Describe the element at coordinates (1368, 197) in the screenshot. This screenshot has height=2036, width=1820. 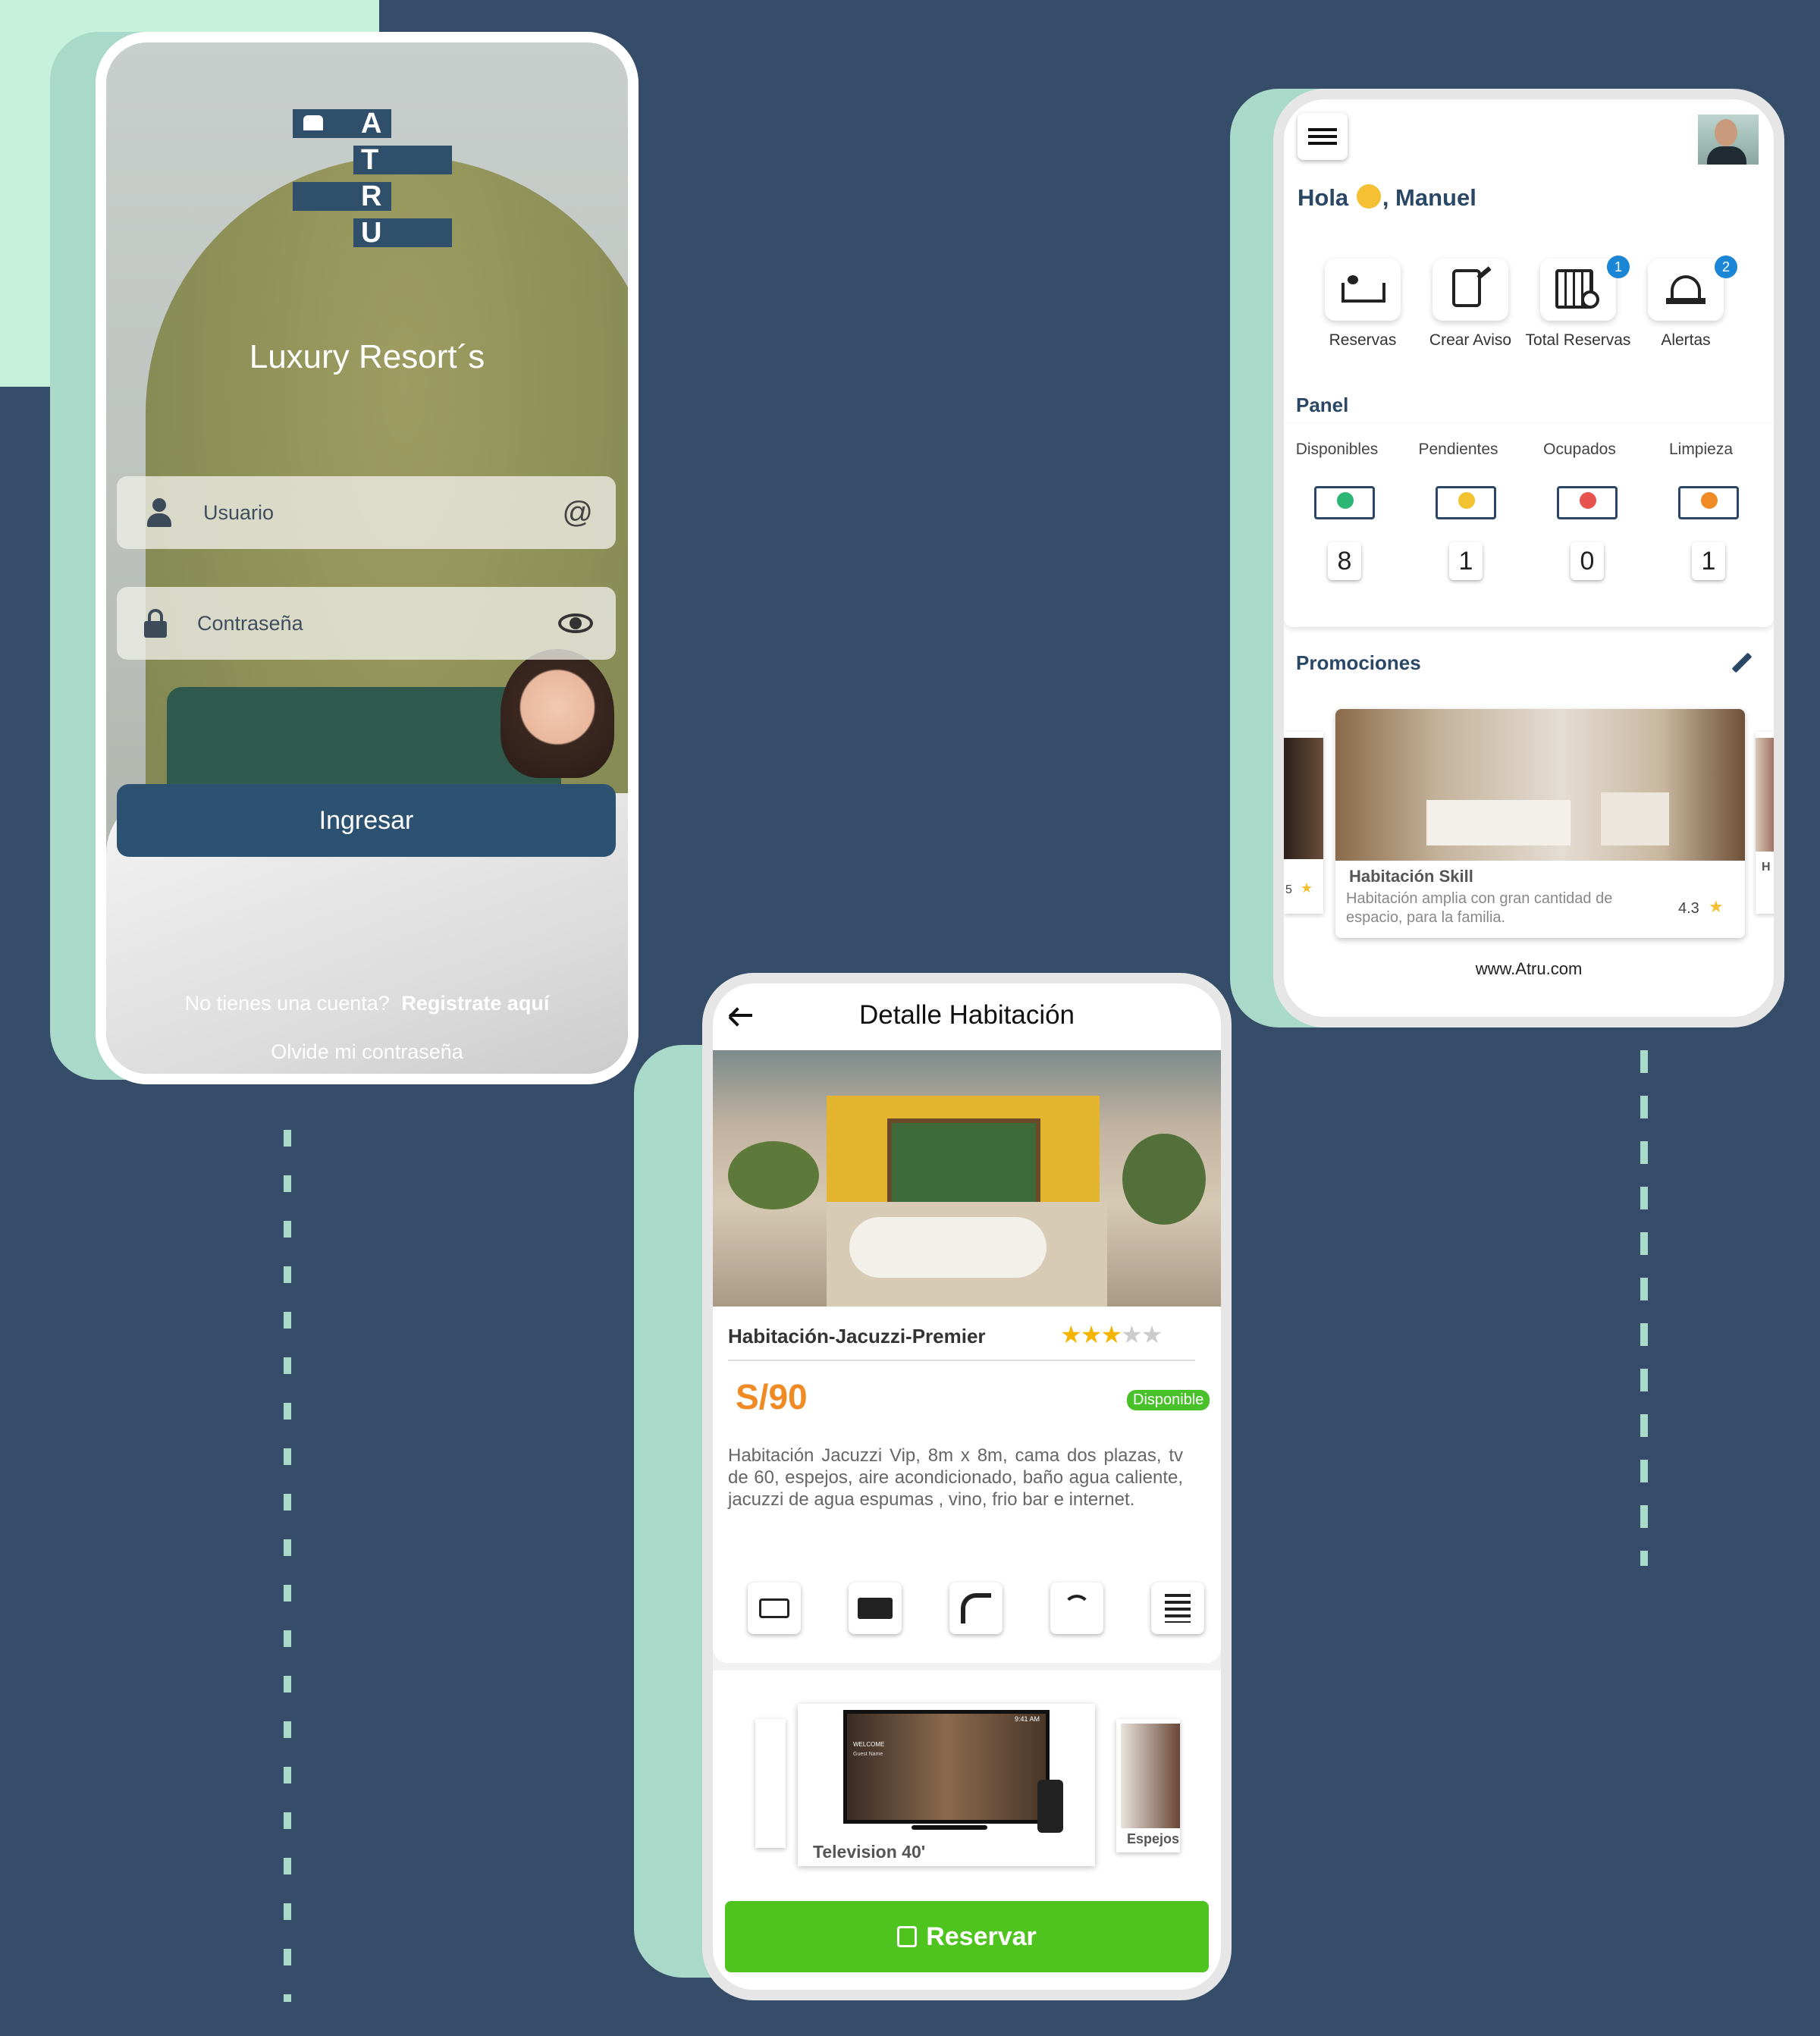
I see `wink-emoji-icon` at that location.